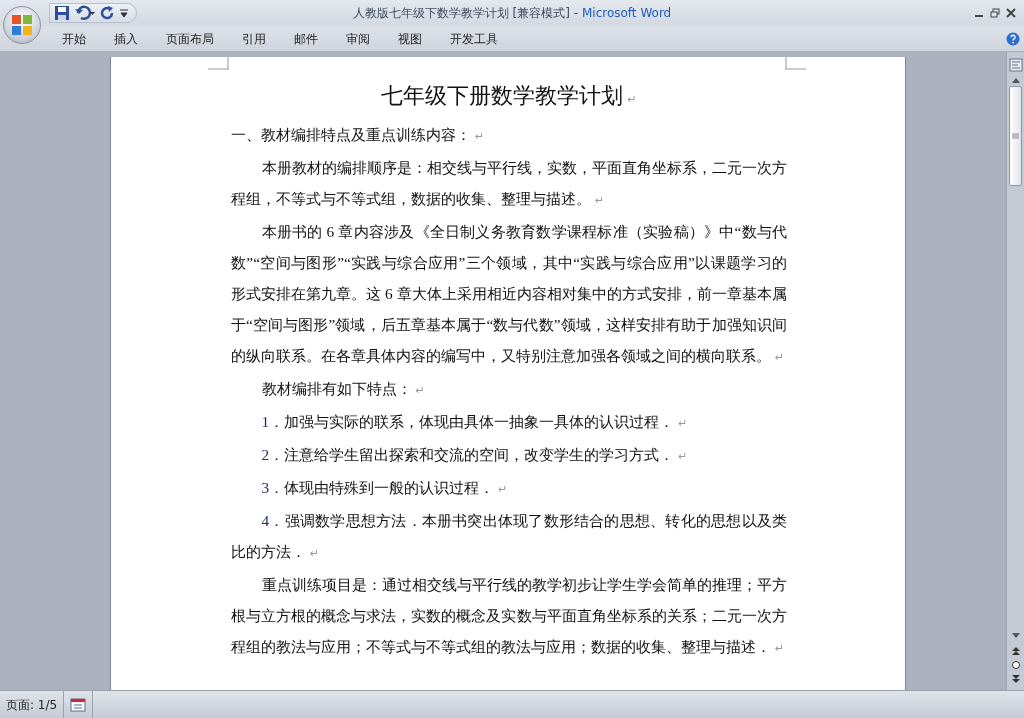  I want to click on paragraph: 本册教材的编排顺序是：相交线与平行线，实数，平面直角坐标系，二元一次方程组，不等式与不等式组，数据的收集、整理与描述。 ↵, so click(509, 183).